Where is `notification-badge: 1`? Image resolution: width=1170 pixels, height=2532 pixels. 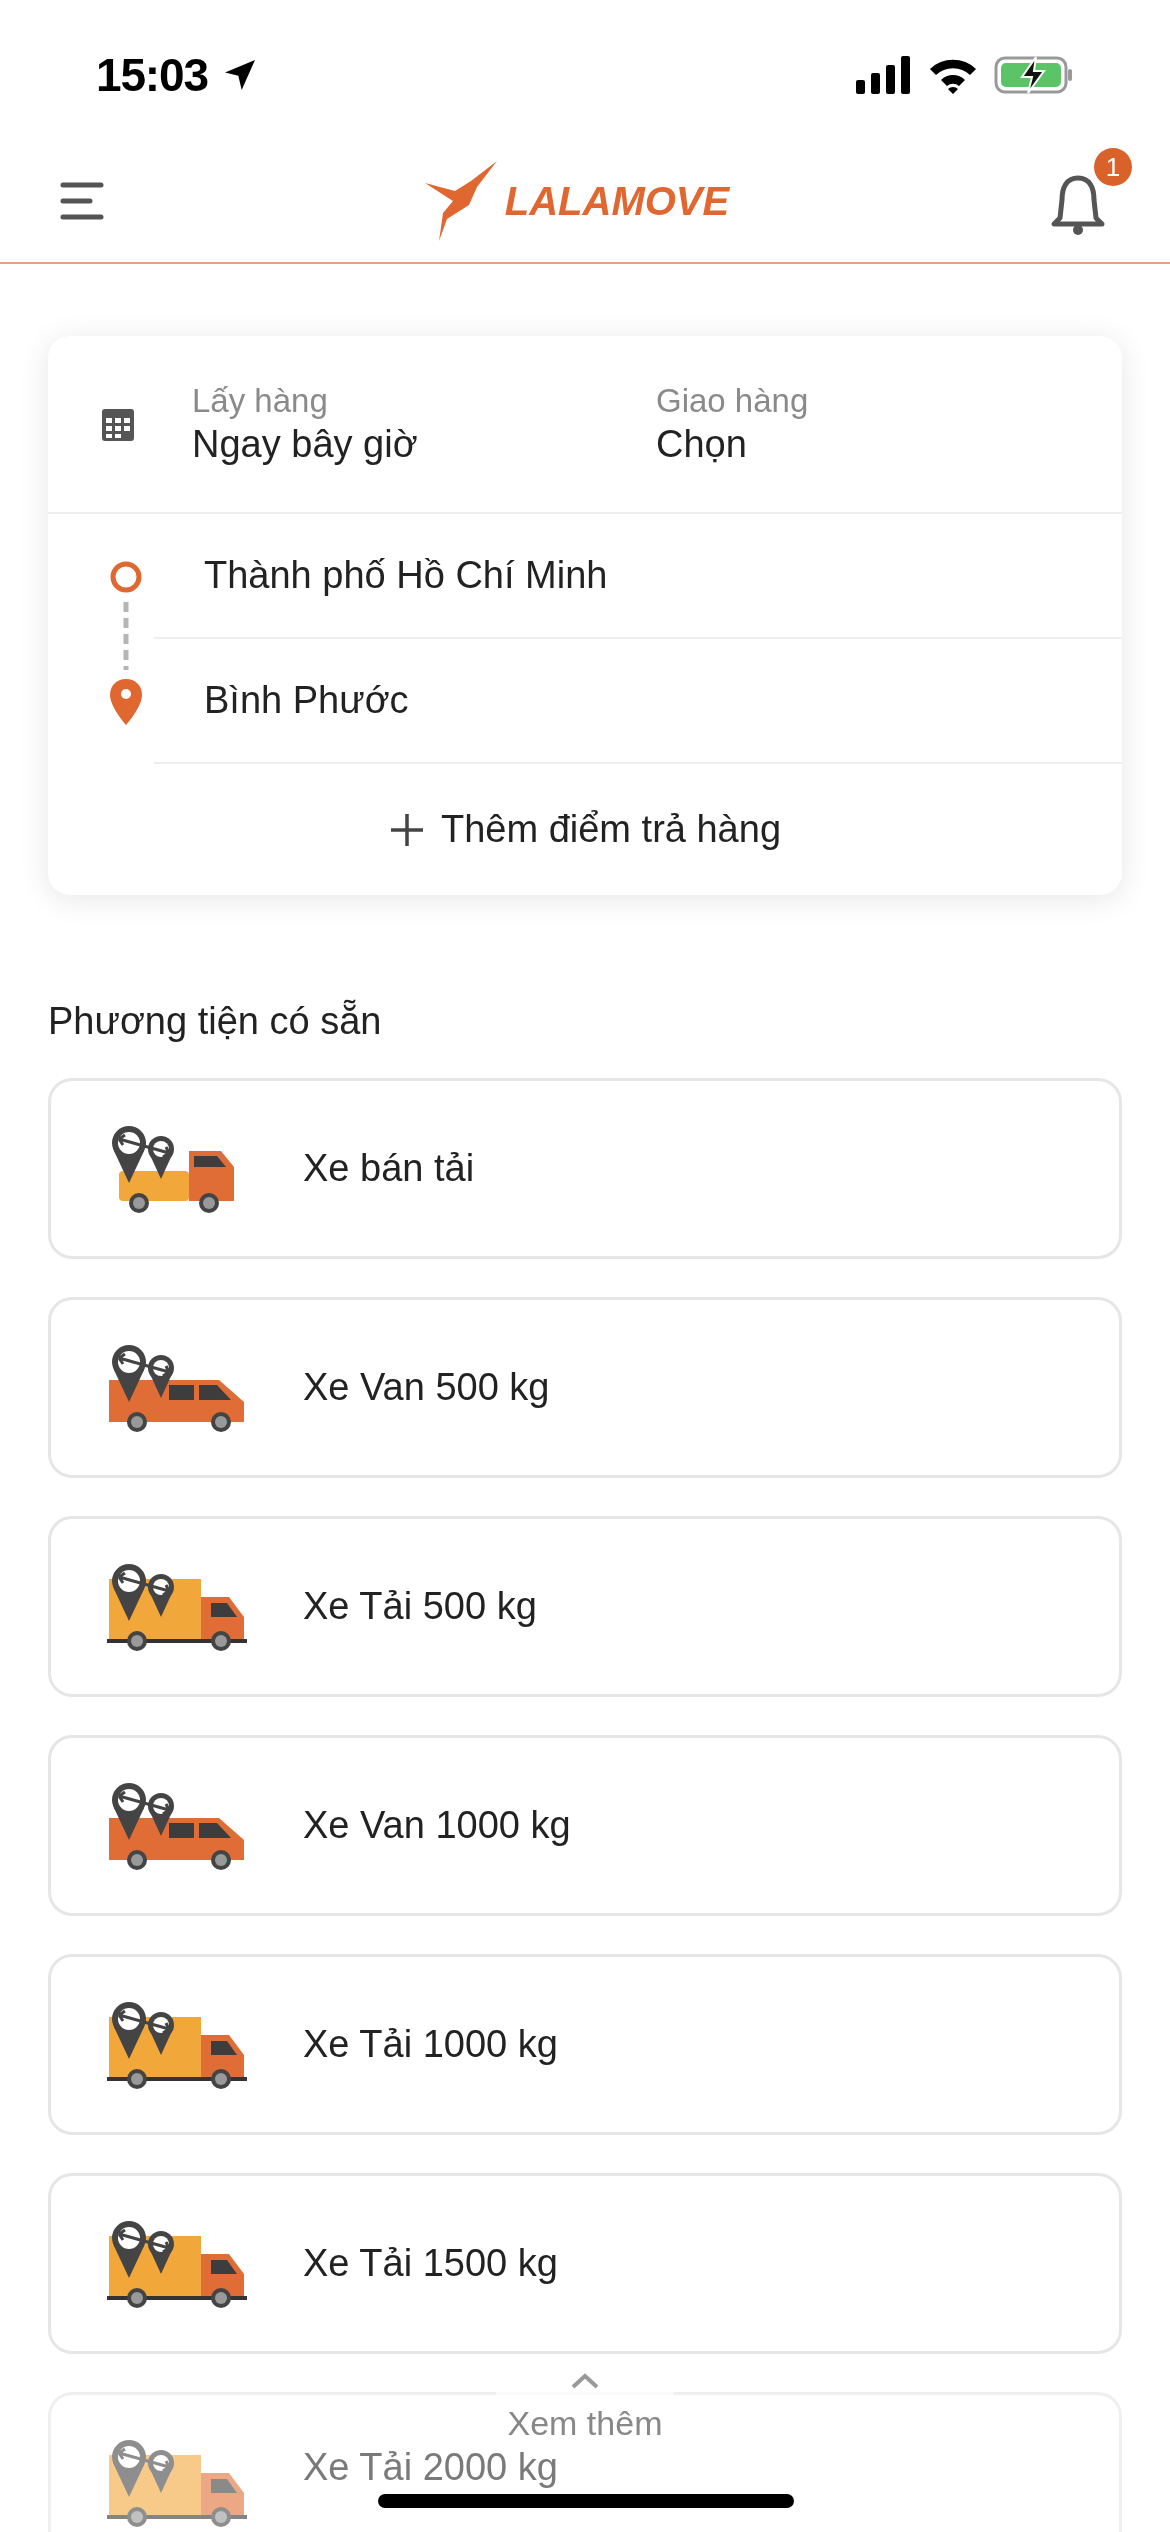 notification-badge: 1 is located at coordinates (1113, 167).